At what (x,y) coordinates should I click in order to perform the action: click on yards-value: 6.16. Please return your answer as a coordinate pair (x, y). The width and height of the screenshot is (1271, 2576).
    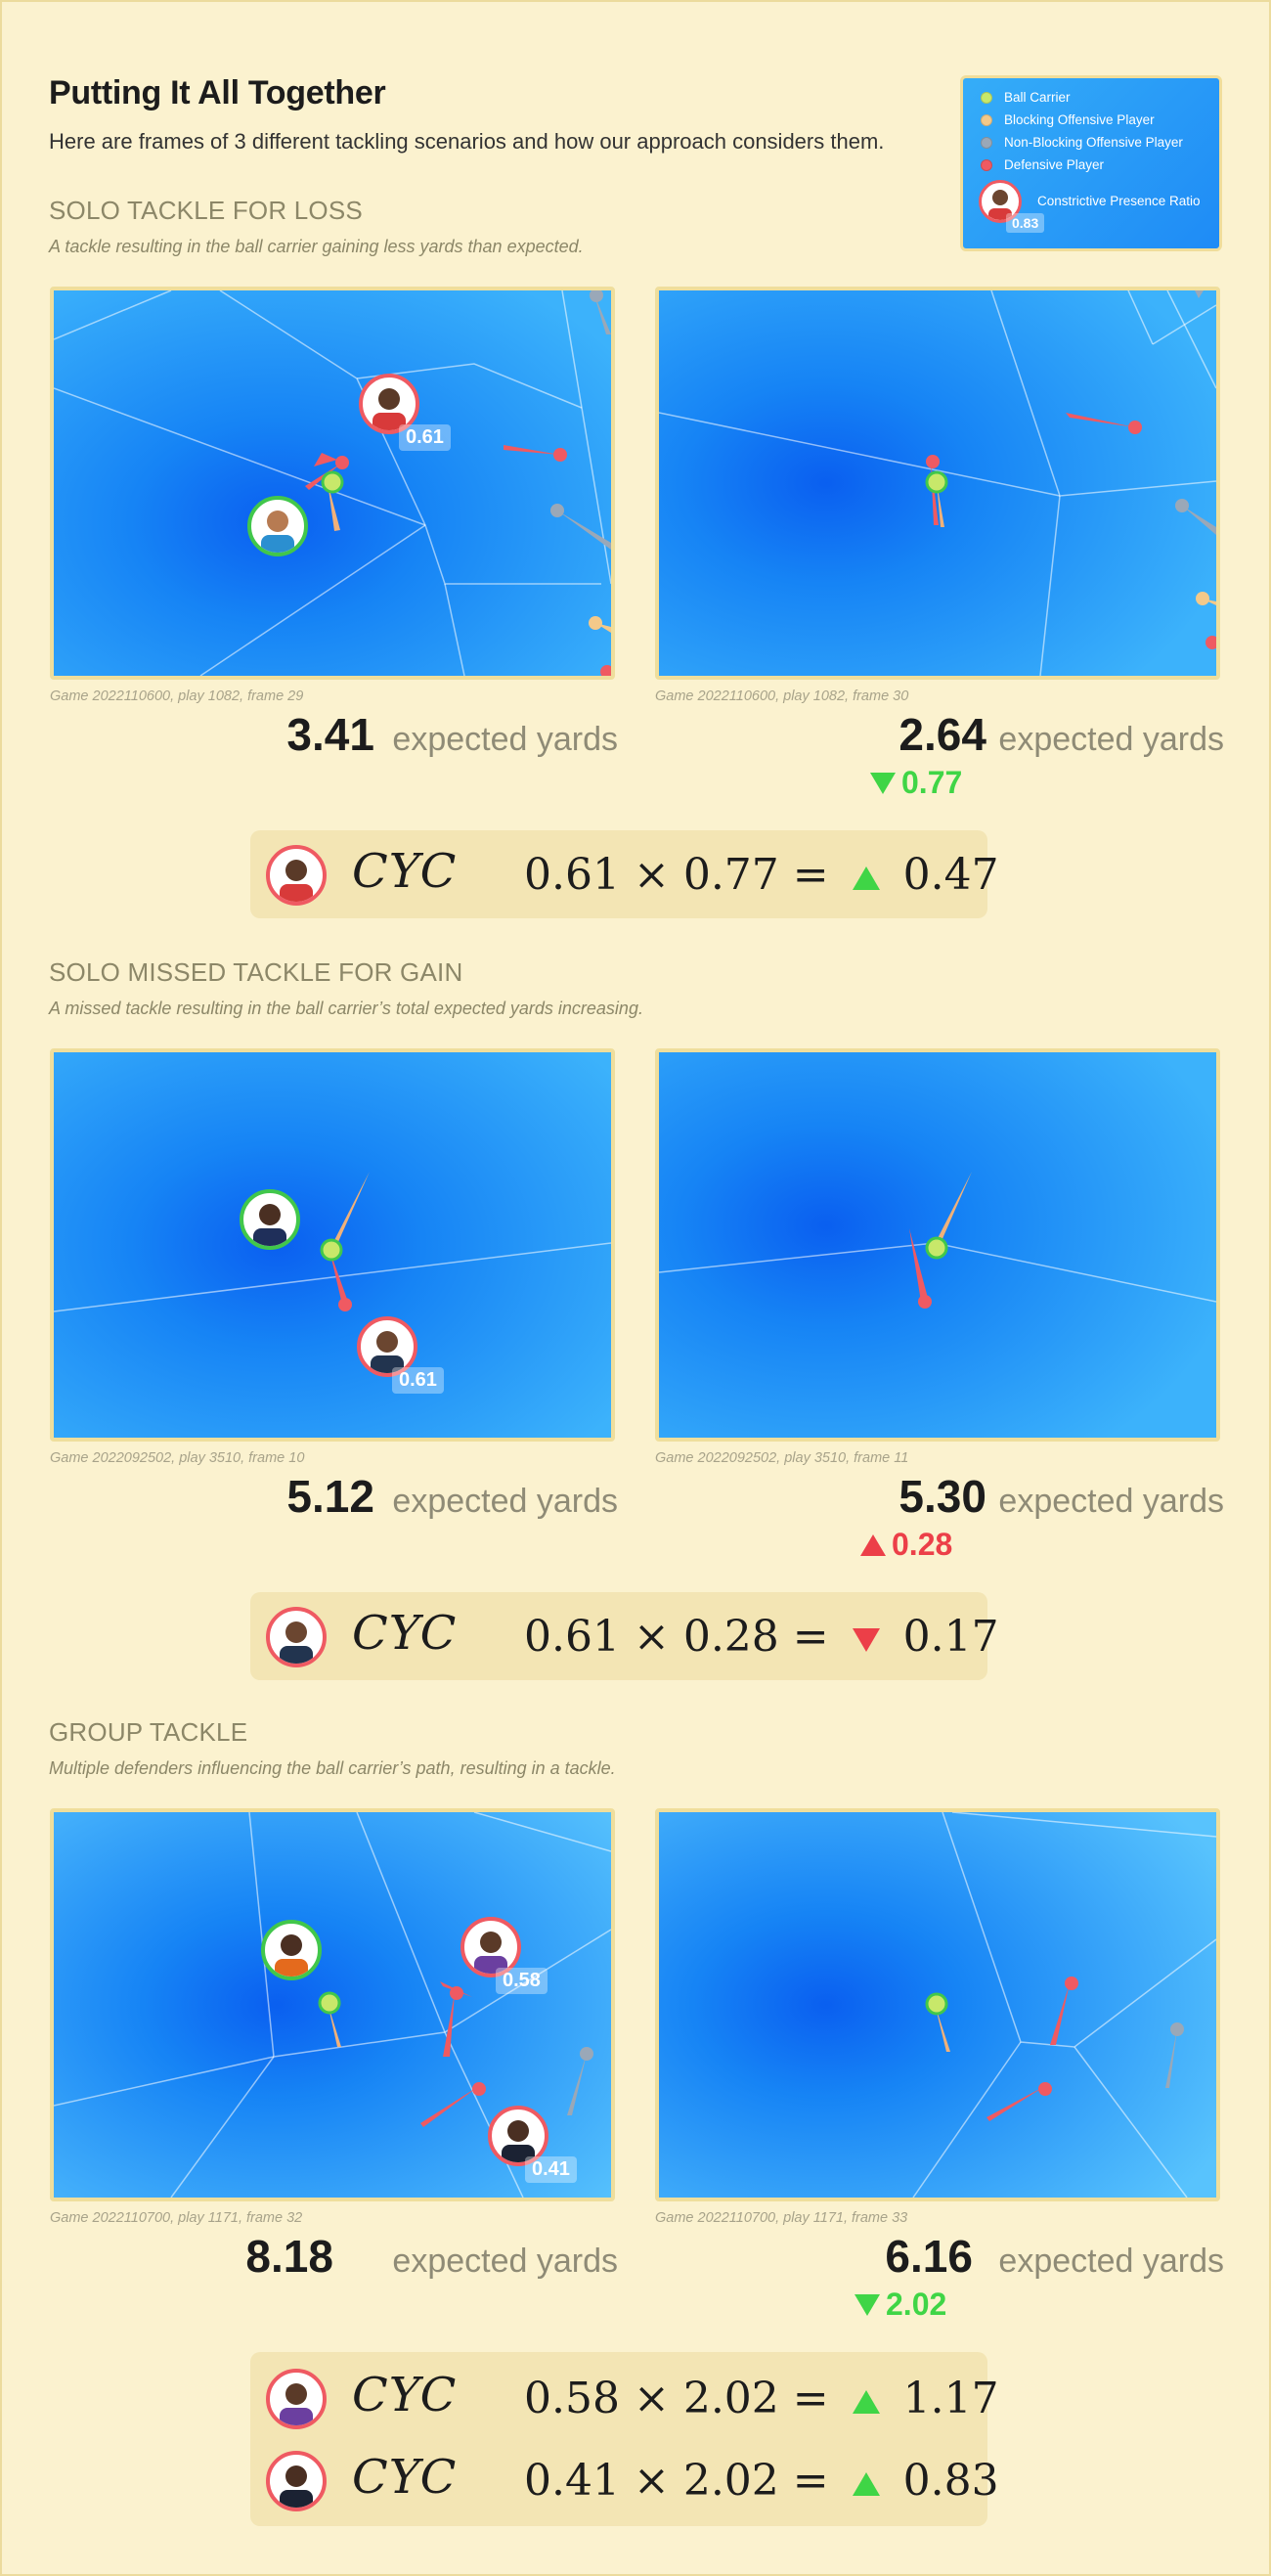
    Looking at the image, I should click on (929, 2256).